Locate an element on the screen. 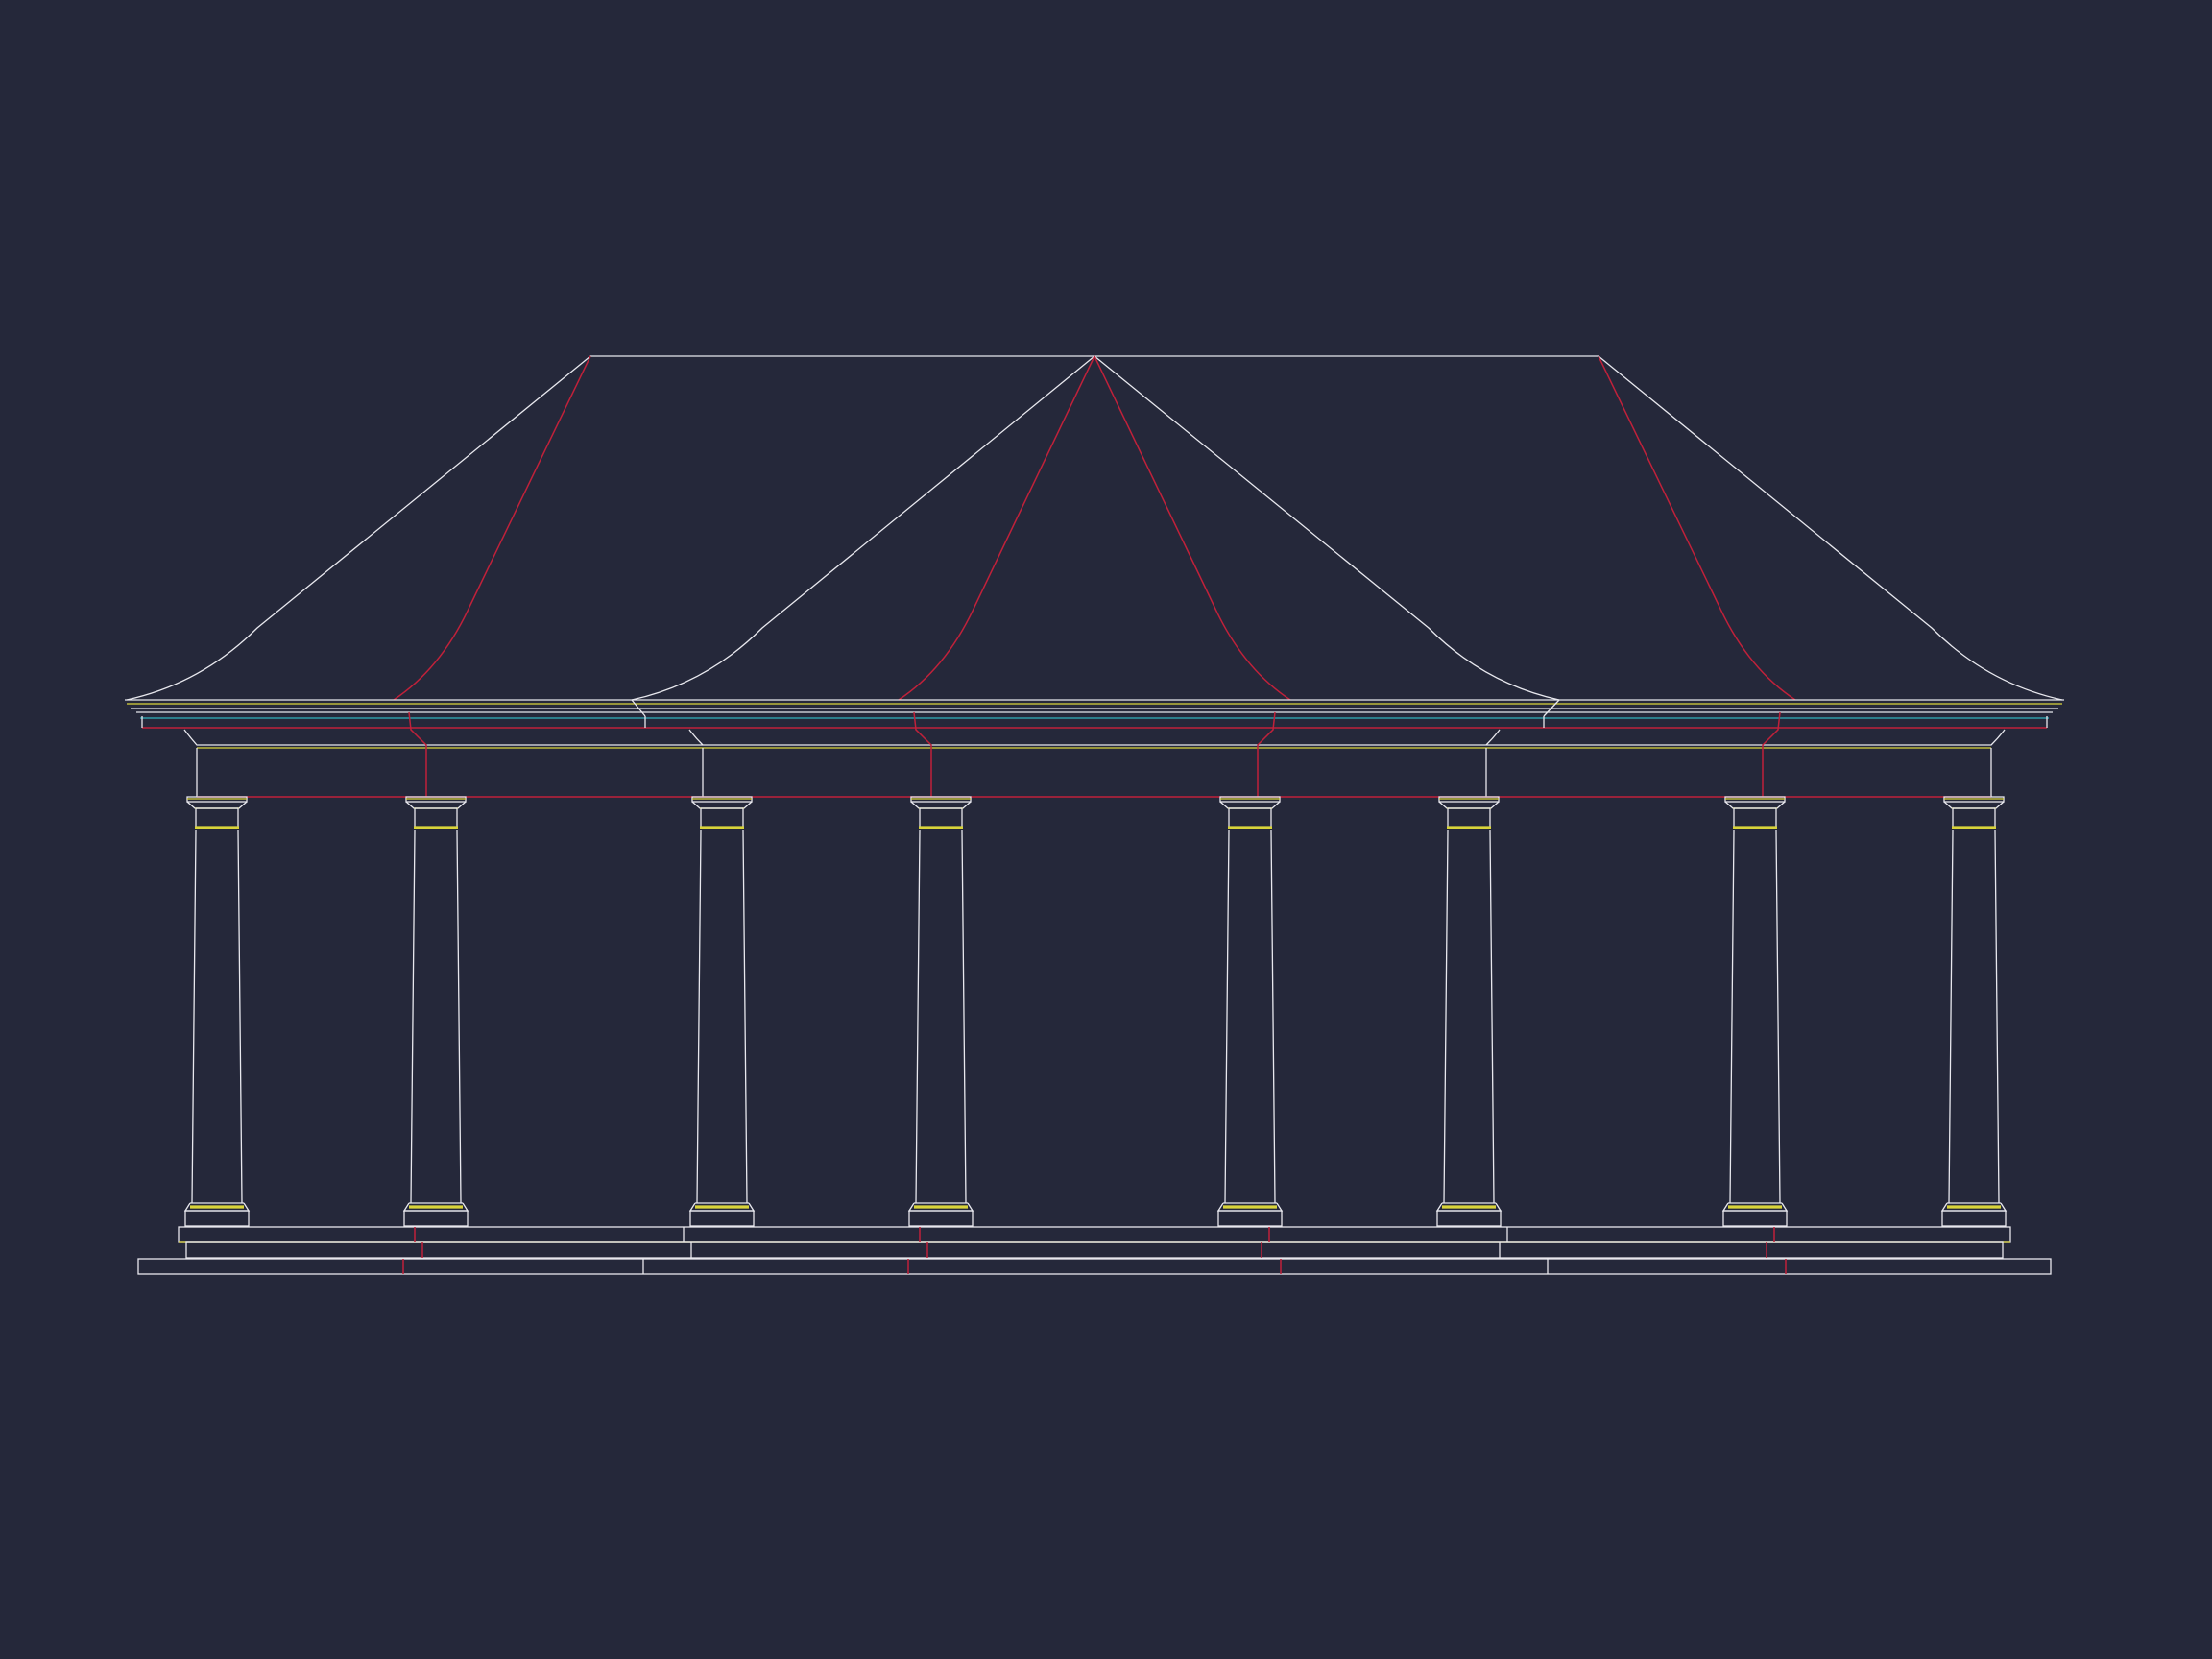 This screenshot has width=2212, height=1659. roof-center-left-slope is located at coordinates (863, 528).